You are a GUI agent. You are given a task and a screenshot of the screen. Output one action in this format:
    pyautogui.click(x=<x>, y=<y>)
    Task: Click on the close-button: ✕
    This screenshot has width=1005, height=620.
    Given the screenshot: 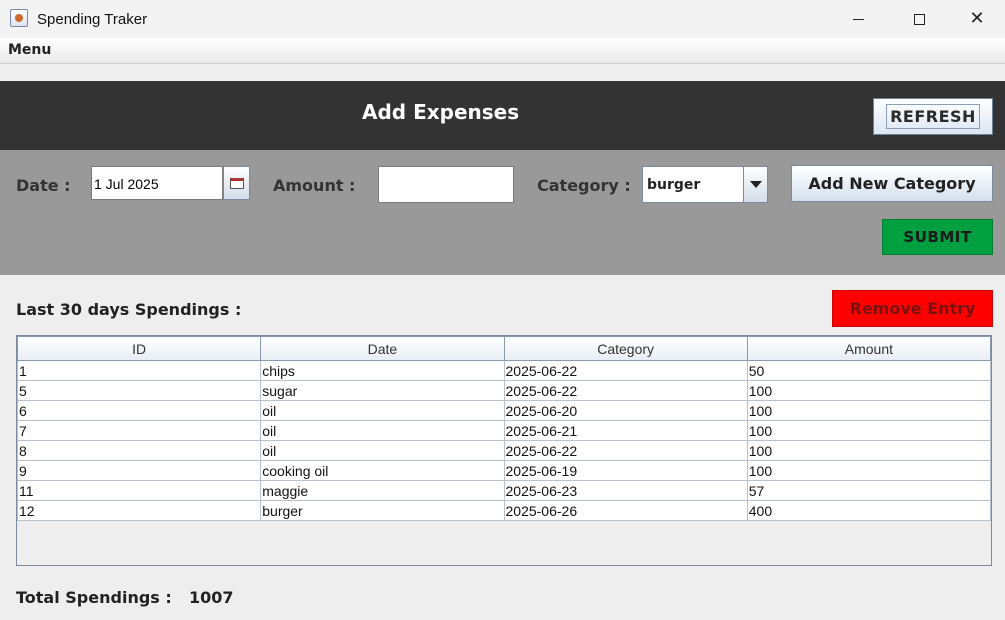 What is the action you would take?
    pyautogui.click(x=976, y=19)
    